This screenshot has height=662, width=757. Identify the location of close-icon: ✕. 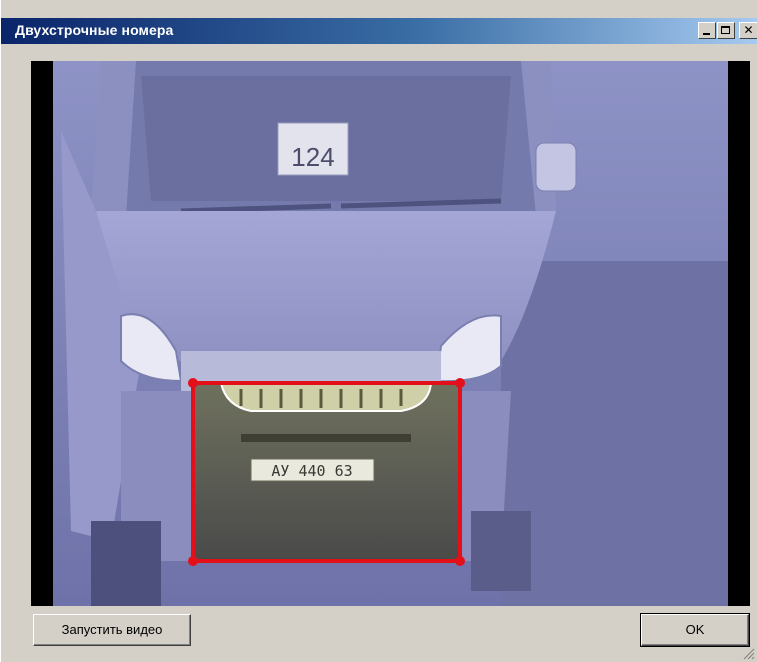
(748, 30).